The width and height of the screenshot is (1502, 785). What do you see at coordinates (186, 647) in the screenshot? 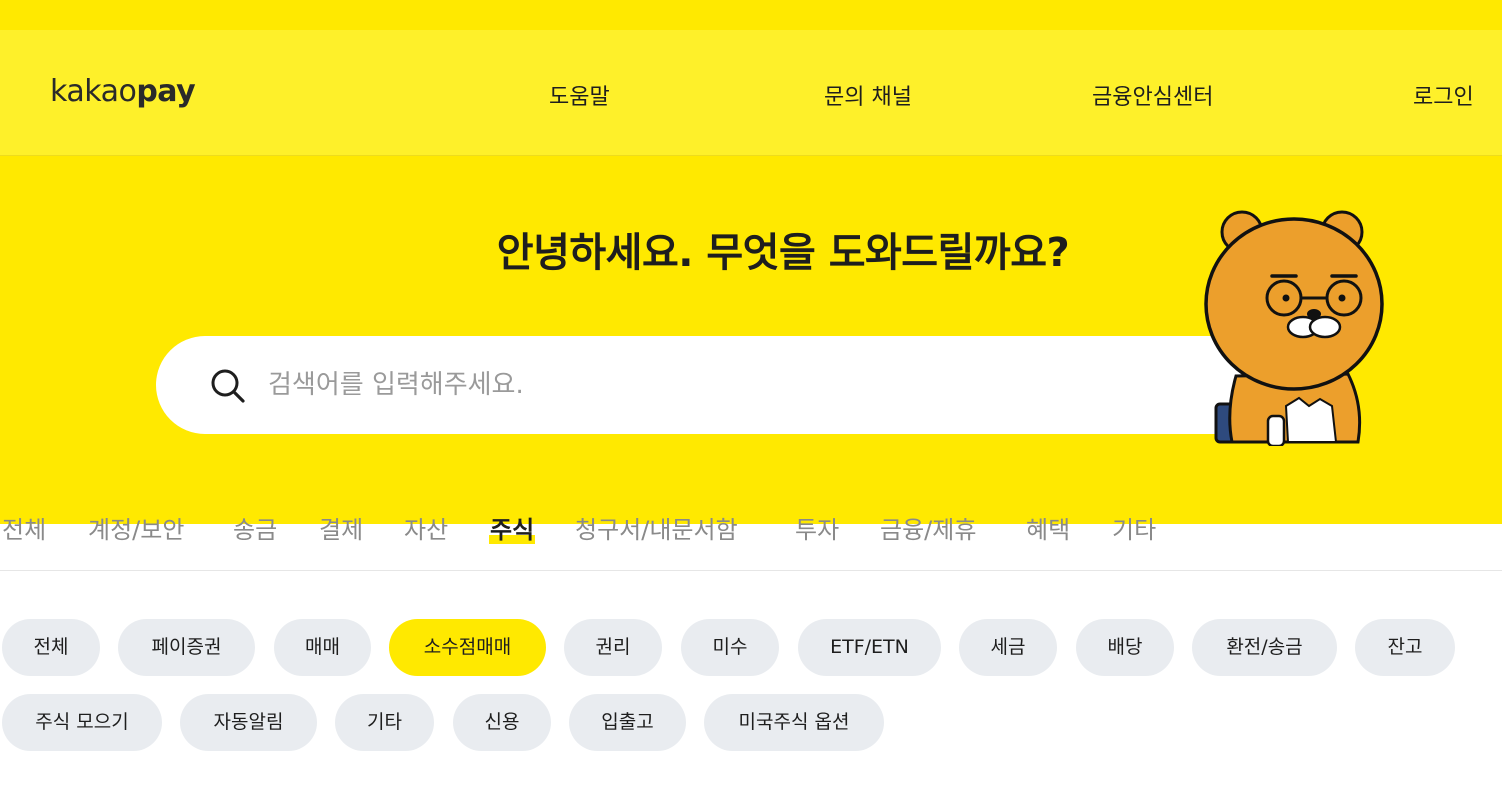
I see `chip-pay-securities: 페이증권` at bounding box center [186, 647].